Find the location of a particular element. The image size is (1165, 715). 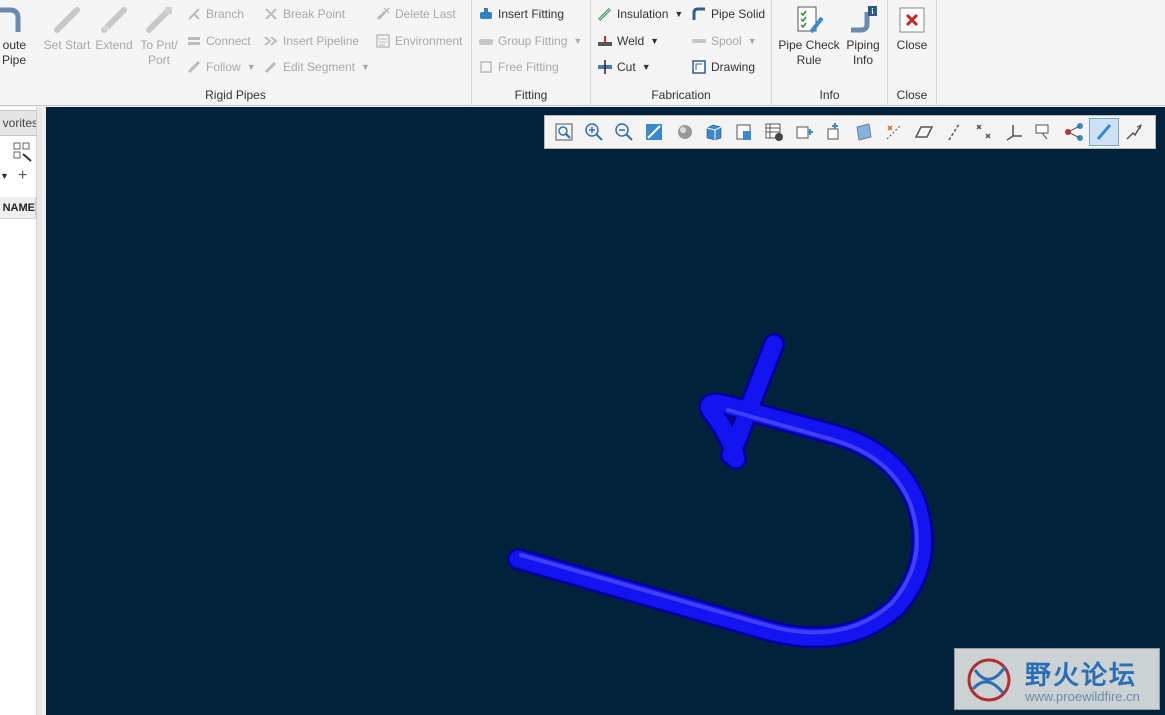

group-close: Close Close is located at coordinates (912, 53).